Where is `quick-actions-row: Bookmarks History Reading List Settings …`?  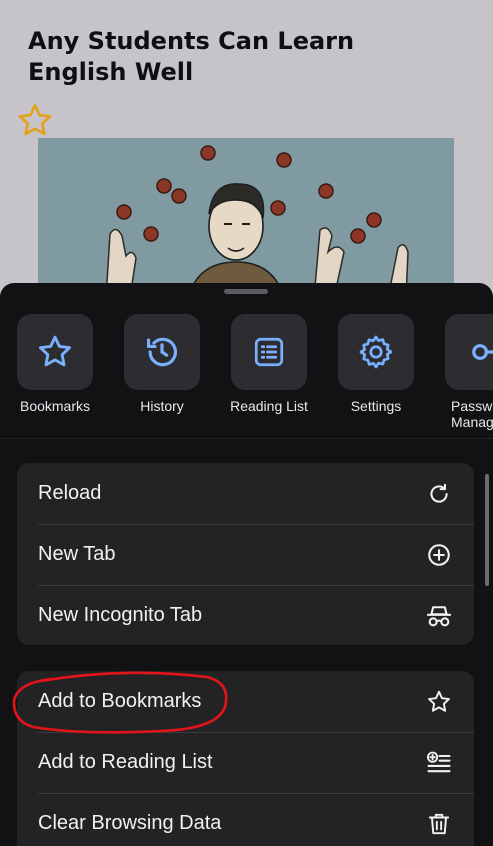 quick-actions-row: Bookmarks History Reading List Settings … is located at coordinates (246, 376).